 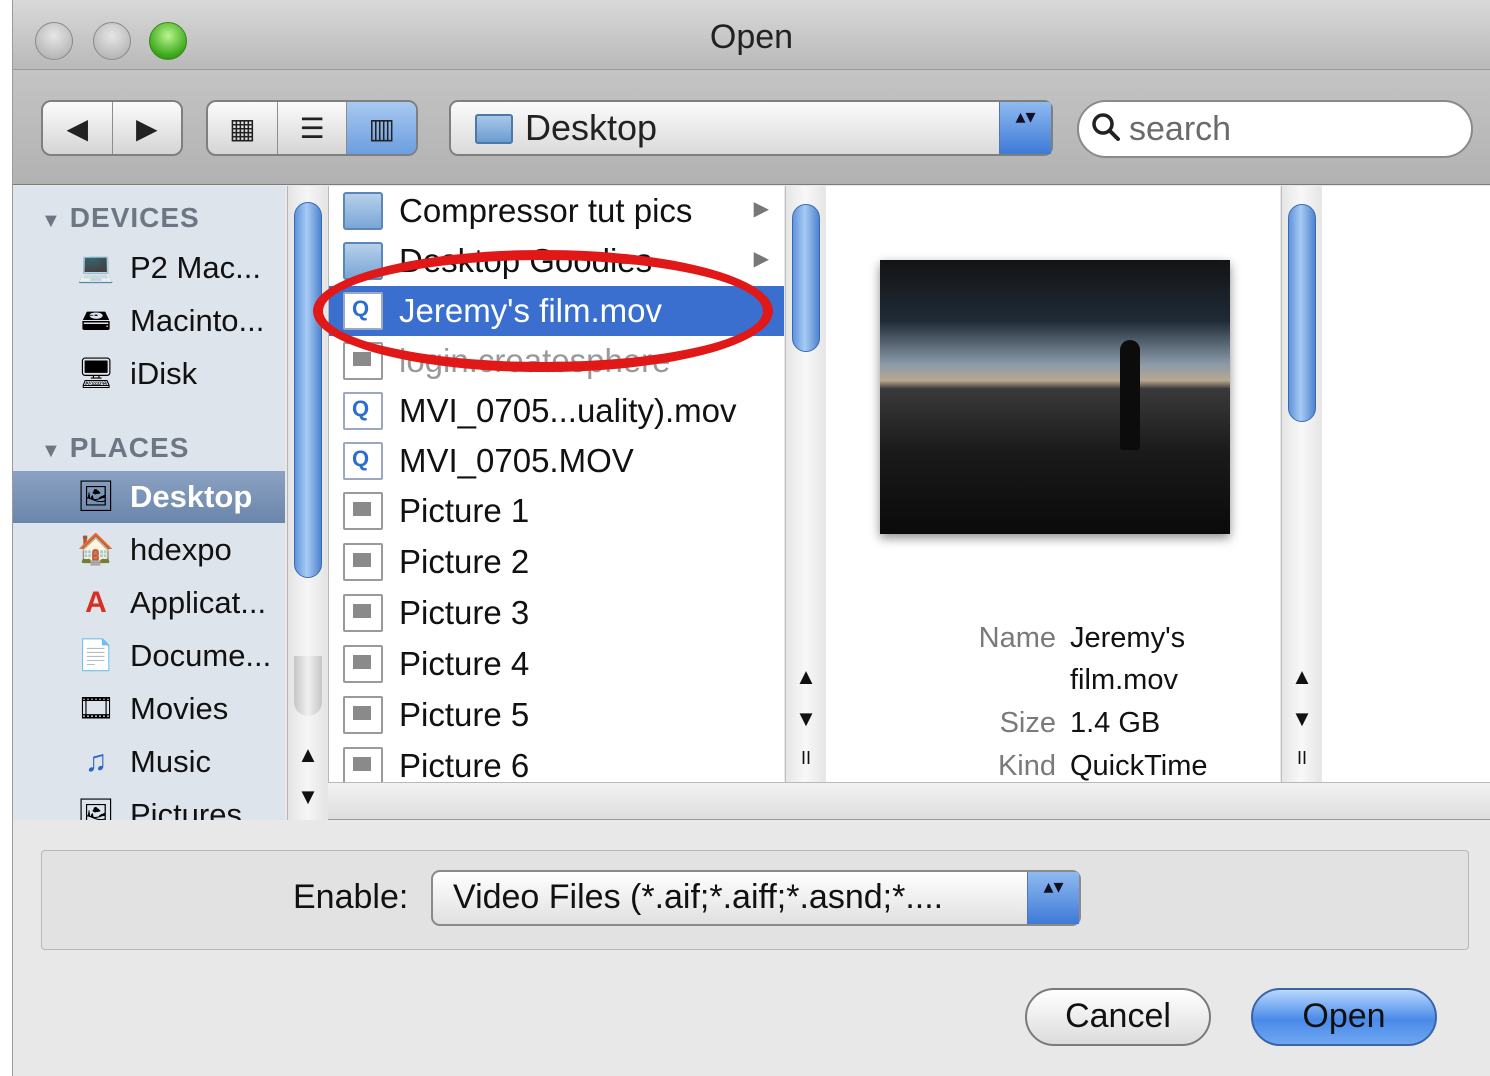 What do you see at coordinates (556, 461) in the screenshot?
I see `list-item: MVI_0705.MOV` at bounding box center [556, 461].